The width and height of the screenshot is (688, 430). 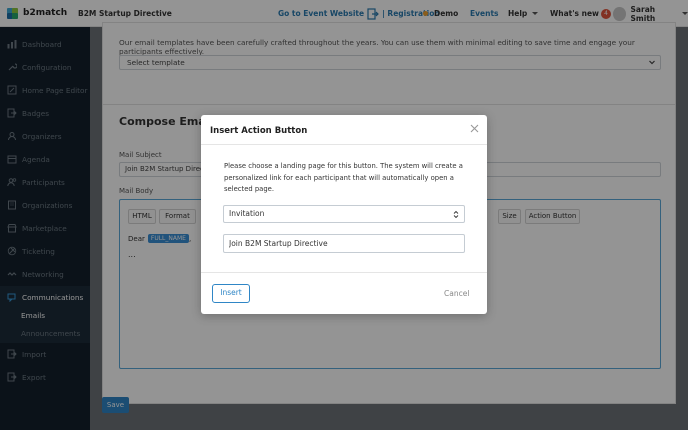 What do you see at coordinates (344, 243) in the screenshot?
I see `button-text-input` at bounding box center [344, 243].